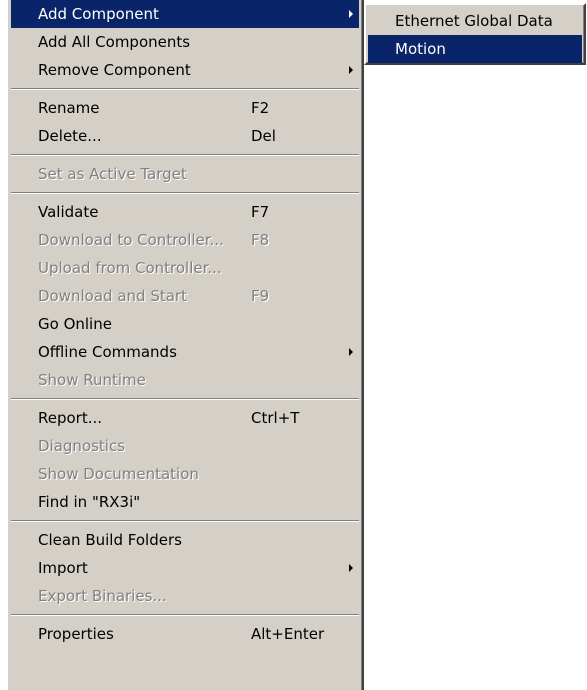 The width and height of the screenshot is (587, 690). Describe the element at coordinates (82, 446) in the screenshot. I see `menu-item-label: Diagnostics` at that location.